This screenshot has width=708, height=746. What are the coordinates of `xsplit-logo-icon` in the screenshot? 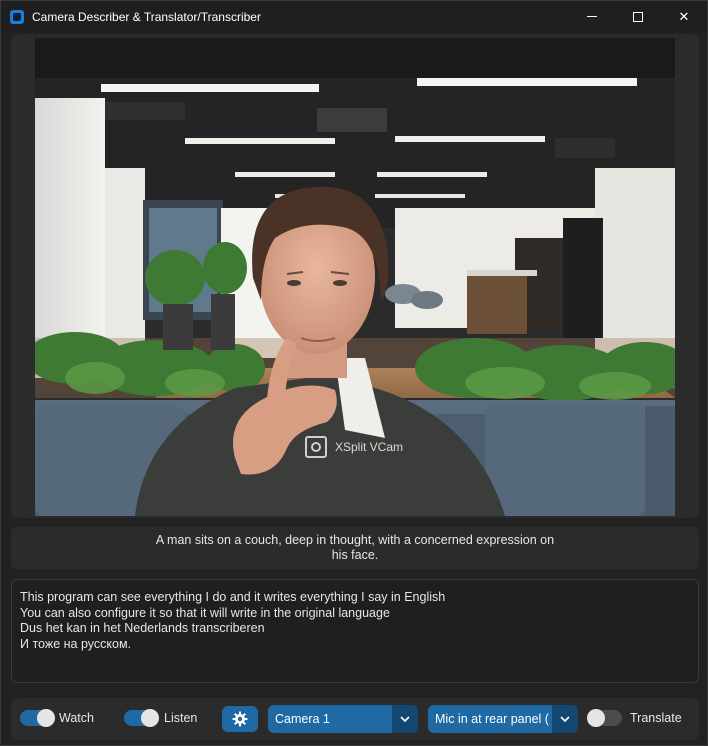 It's located at (316, 447).